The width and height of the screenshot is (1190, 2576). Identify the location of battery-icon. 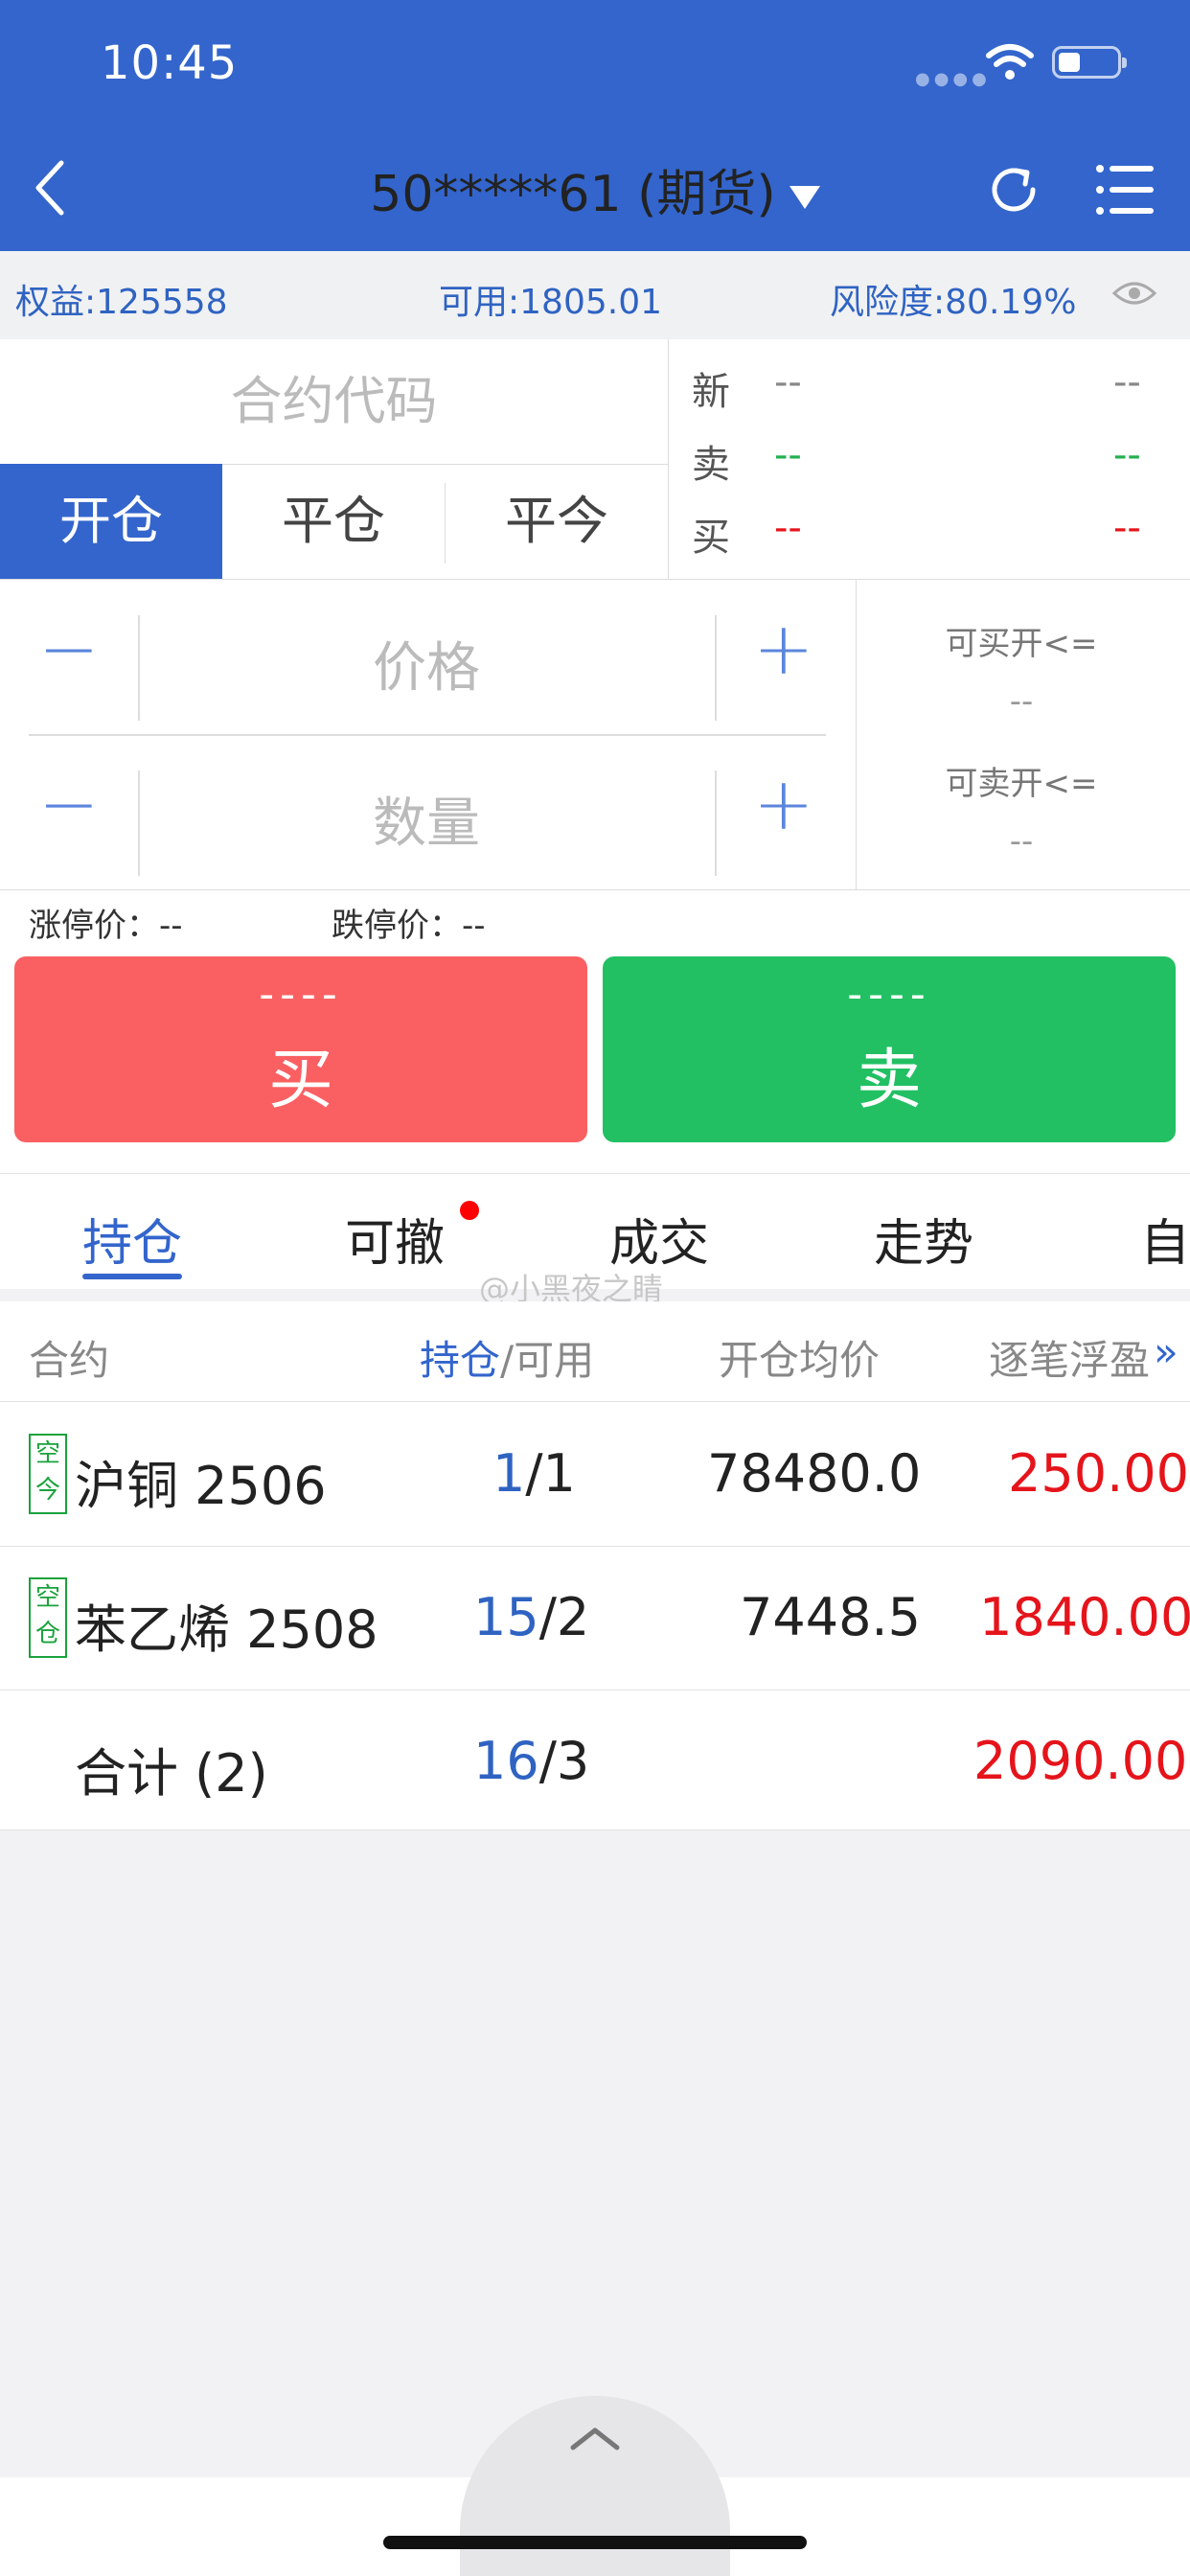
(1090, 63).